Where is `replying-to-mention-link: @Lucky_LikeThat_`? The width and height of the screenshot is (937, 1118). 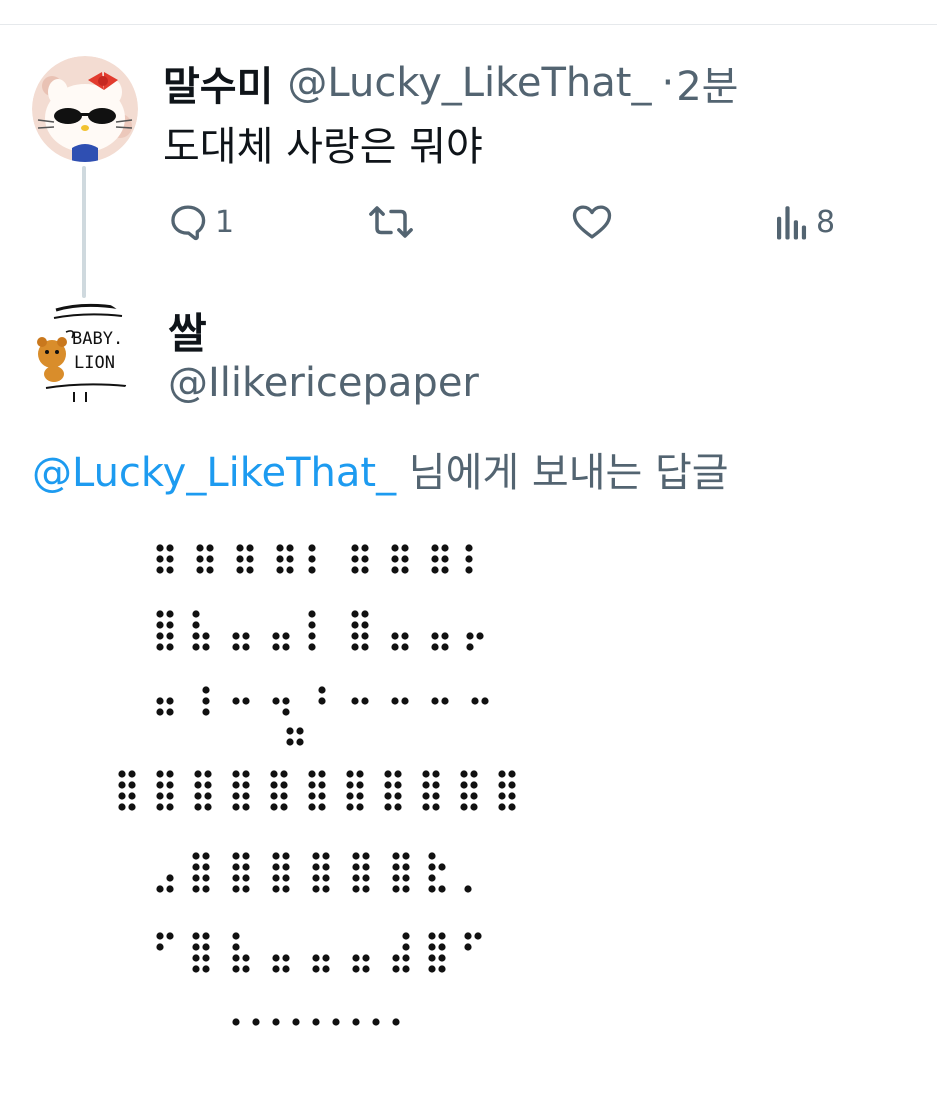
replying-to-mention-link: @Lucky_LikeThat_ is located at coordinates (214, 473).